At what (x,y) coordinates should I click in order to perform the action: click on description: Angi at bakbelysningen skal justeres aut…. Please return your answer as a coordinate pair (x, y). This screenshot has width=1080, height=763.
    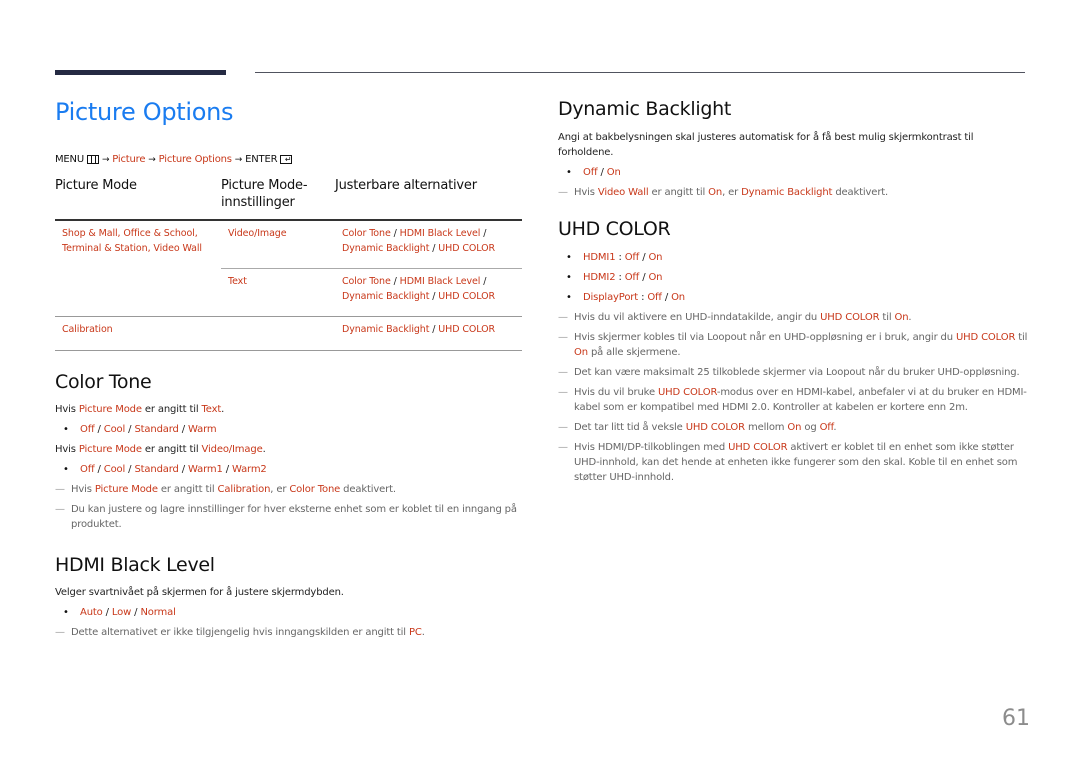
    Looking at the image, I should click on (767, 145).